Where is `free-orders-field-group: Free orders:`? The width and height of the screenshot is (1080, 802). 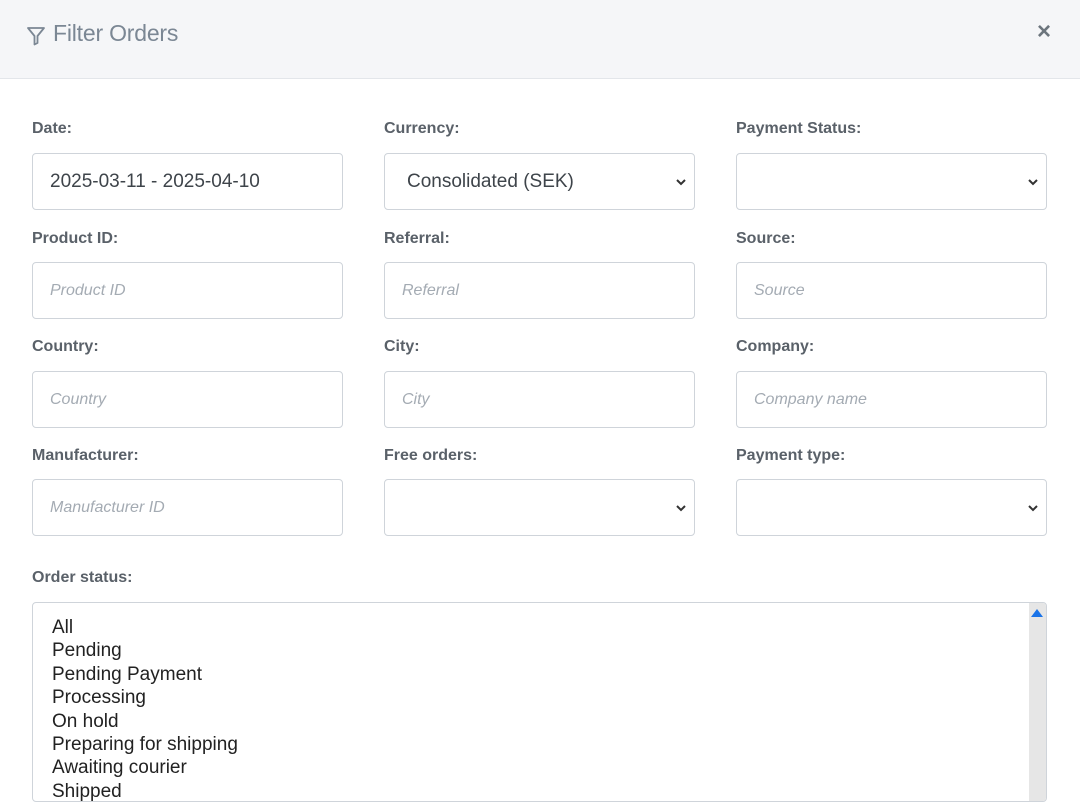 free-orders-field-group: Free orders: is located at coordinates (539, 491).